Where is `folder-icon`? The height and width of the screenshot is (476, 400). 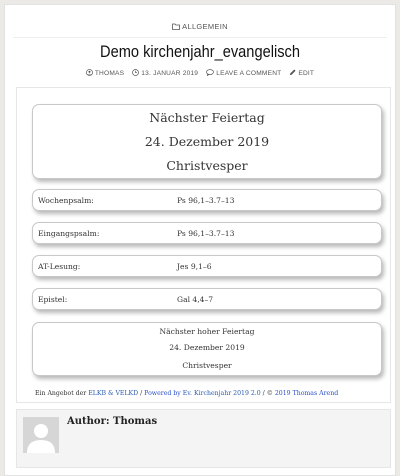
folder-icon is located at coordinates (176, 27).